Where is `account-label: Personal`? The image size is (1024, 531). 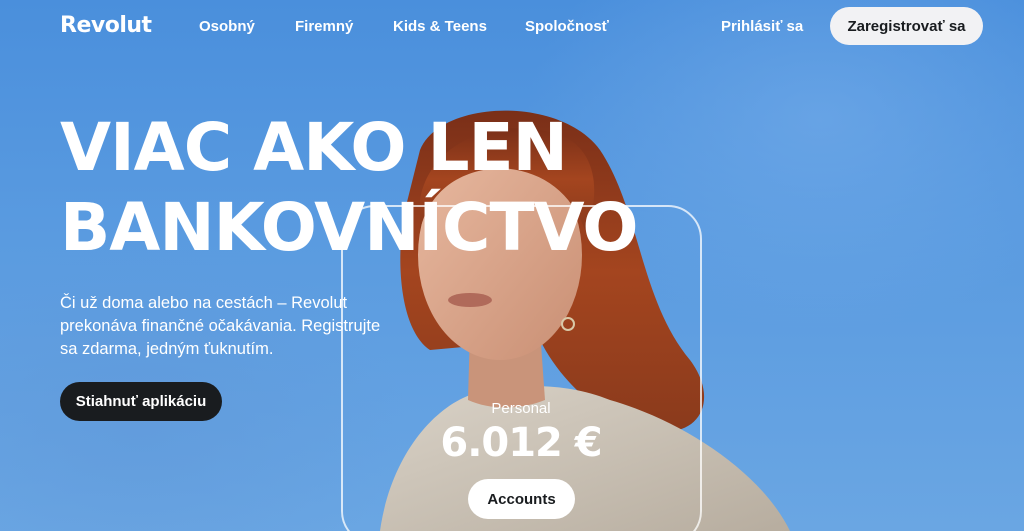 account-label: Personal is located at coordinates (521, 408).